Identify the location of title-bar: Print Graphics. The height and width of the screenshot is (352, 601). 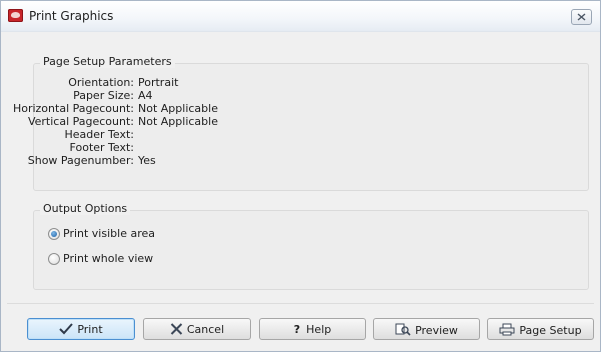
(300, 16).